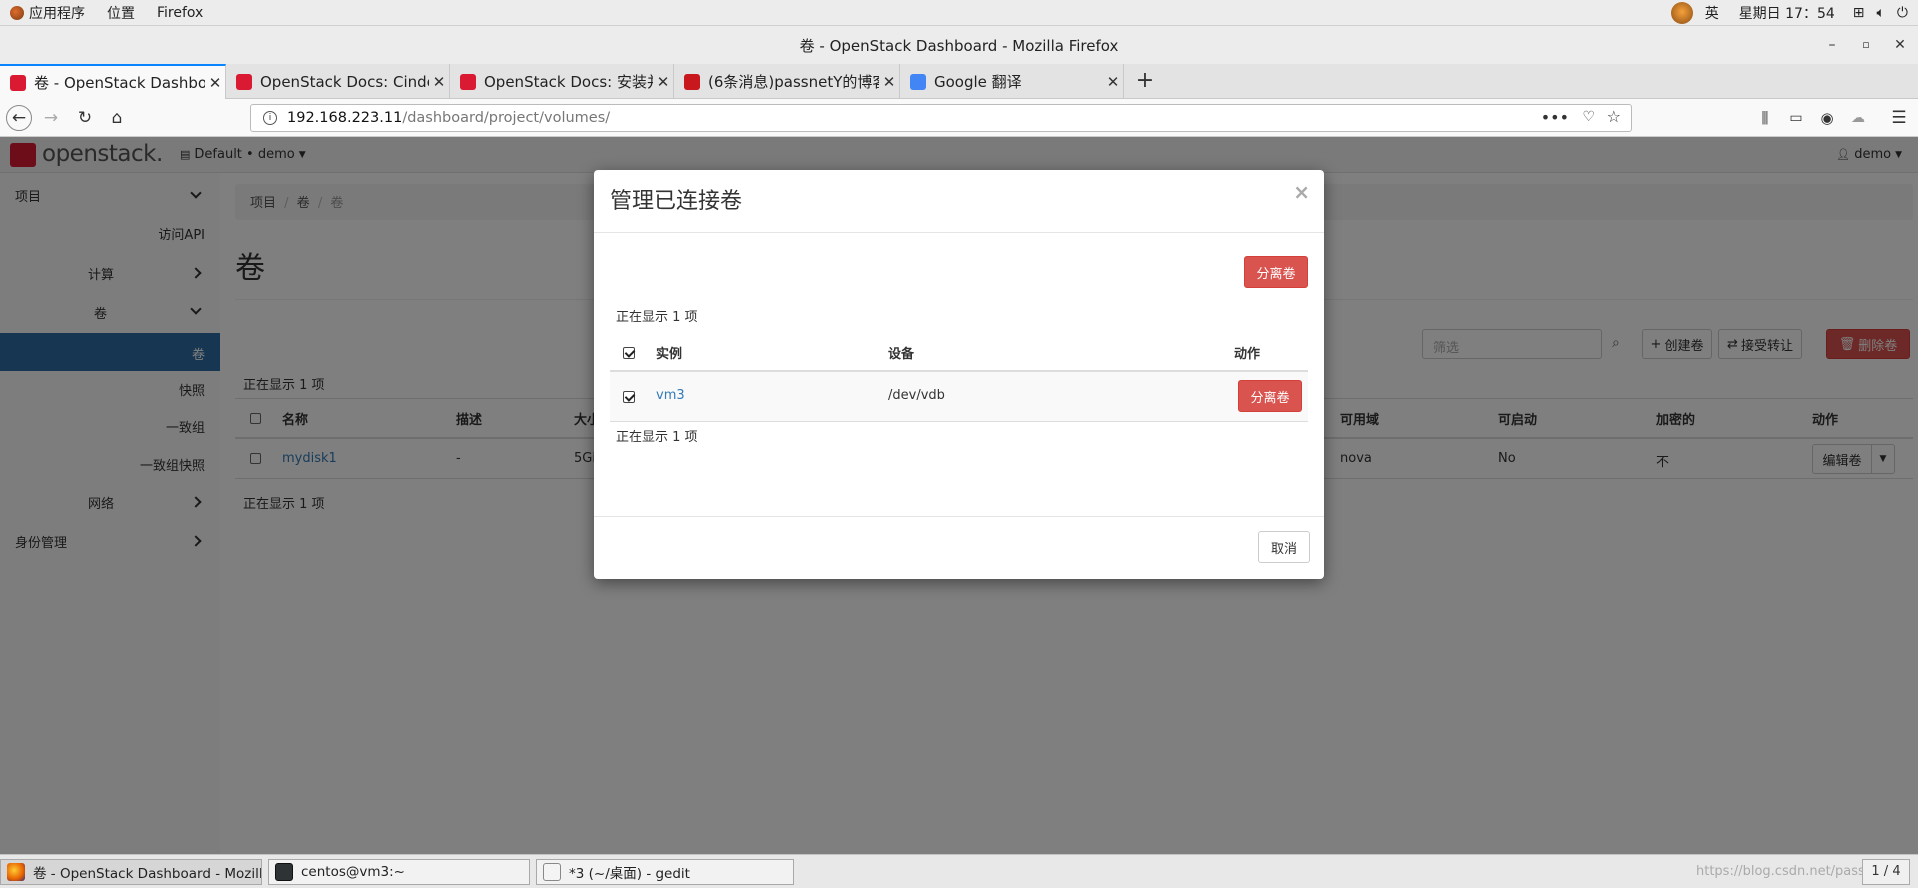 This screenshot has width=1918, height=888. What do you see at coordinates (1712, 13) in the screenshot?
I see `input-method-indicator: 英` at bounding box center [1712, 13].